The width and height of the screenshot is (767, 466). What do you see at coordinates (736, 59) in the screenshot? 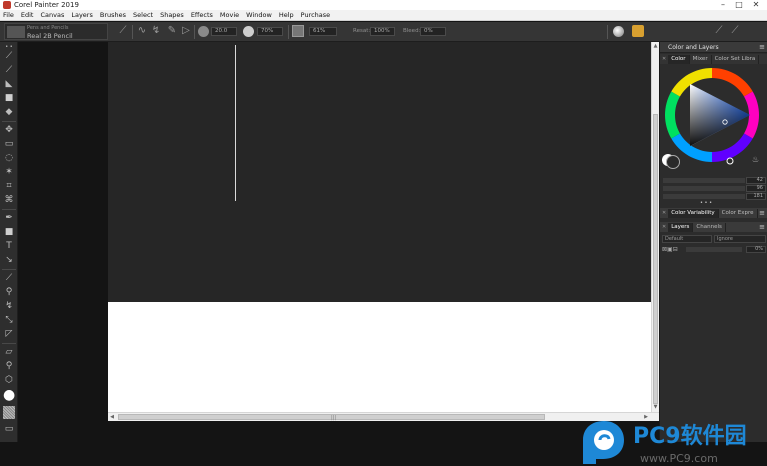
I see `tab-color-set-libraries: Color Set Libra` at bounding box center [736, 59].